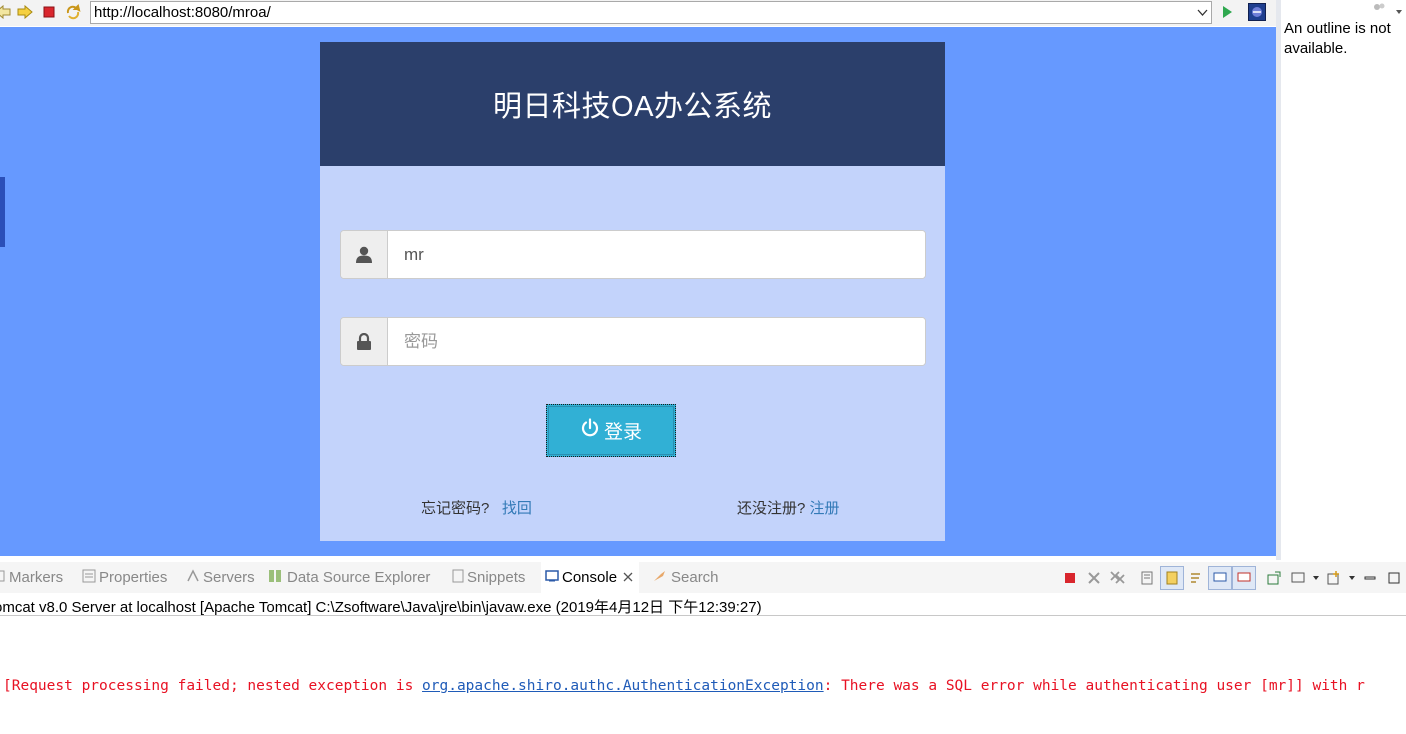 This screenshot has width=1406, height=734. I want to click on login-button: 登录, so click(611, 430).